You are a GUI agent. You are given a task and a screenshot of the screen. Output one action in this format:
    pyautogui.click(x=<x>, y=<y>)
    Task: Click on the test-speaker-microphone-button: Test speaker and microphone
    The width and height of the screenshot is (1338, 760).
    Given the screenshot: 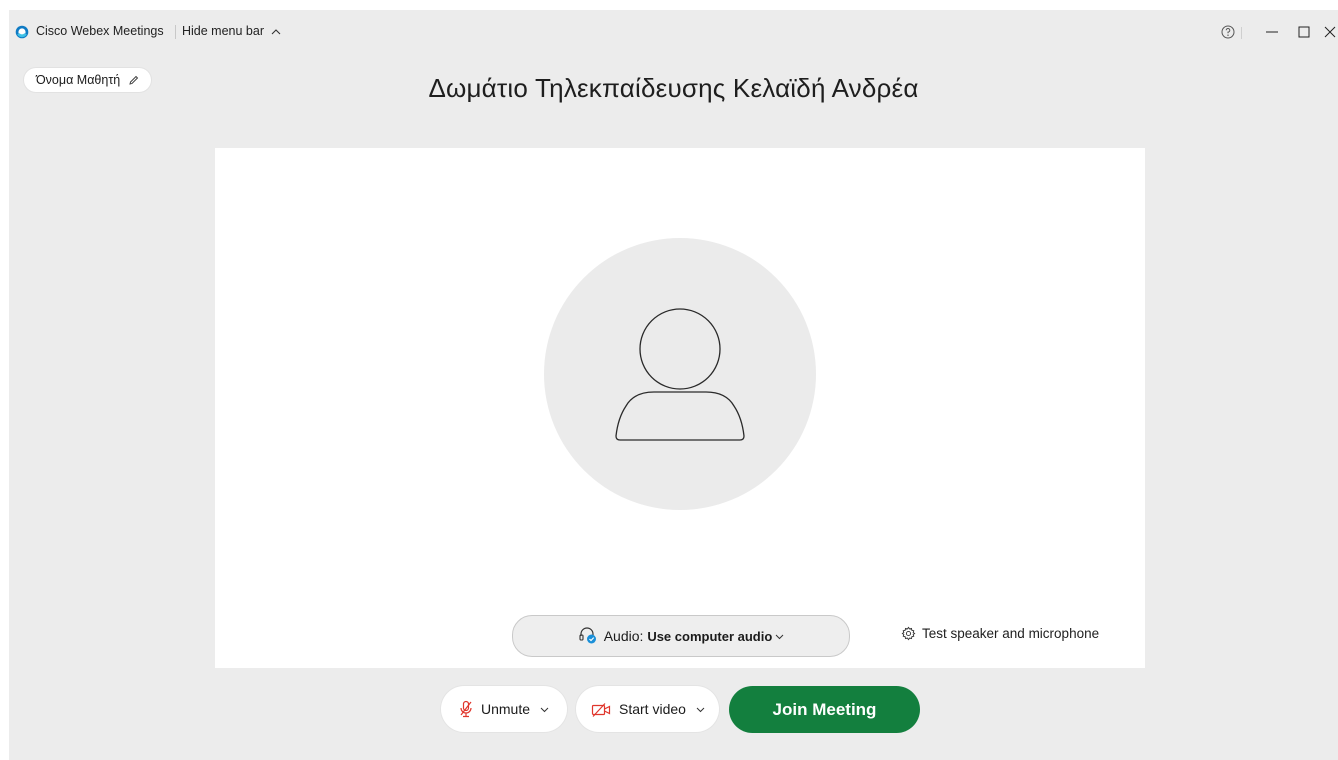 What is the action you would take?
    pyautogui.click(x=1000, y=633)
    